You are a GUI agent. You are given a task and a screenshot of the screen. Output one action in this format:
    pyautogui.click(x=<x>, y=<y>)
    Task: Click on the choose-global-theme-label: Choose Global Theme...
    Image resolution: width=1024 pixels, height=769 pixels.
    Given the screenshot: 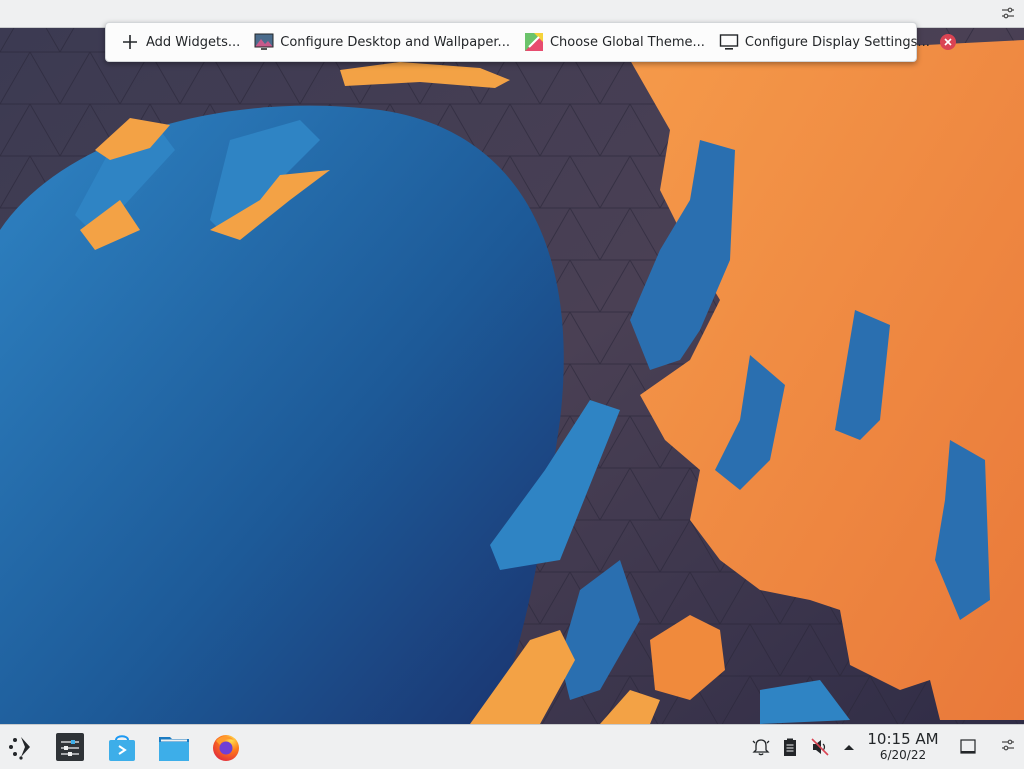 What is the action you would take?
    pyautogui.click(x=627, y=42)
    